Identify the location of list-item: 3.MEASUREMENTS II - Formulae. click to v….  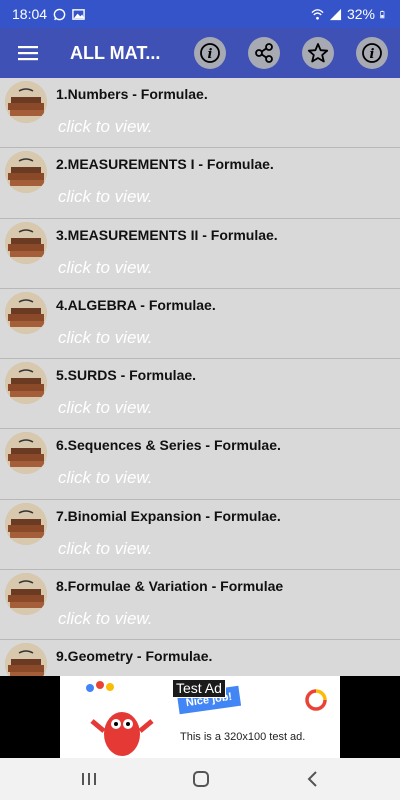
(200, 254).